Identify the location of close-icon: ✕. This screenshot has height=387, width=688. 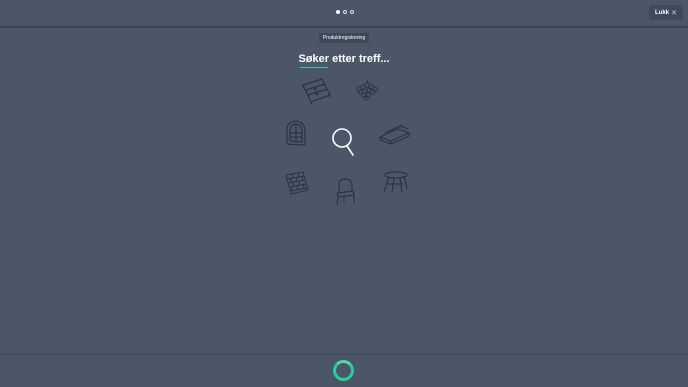
(674, 13).